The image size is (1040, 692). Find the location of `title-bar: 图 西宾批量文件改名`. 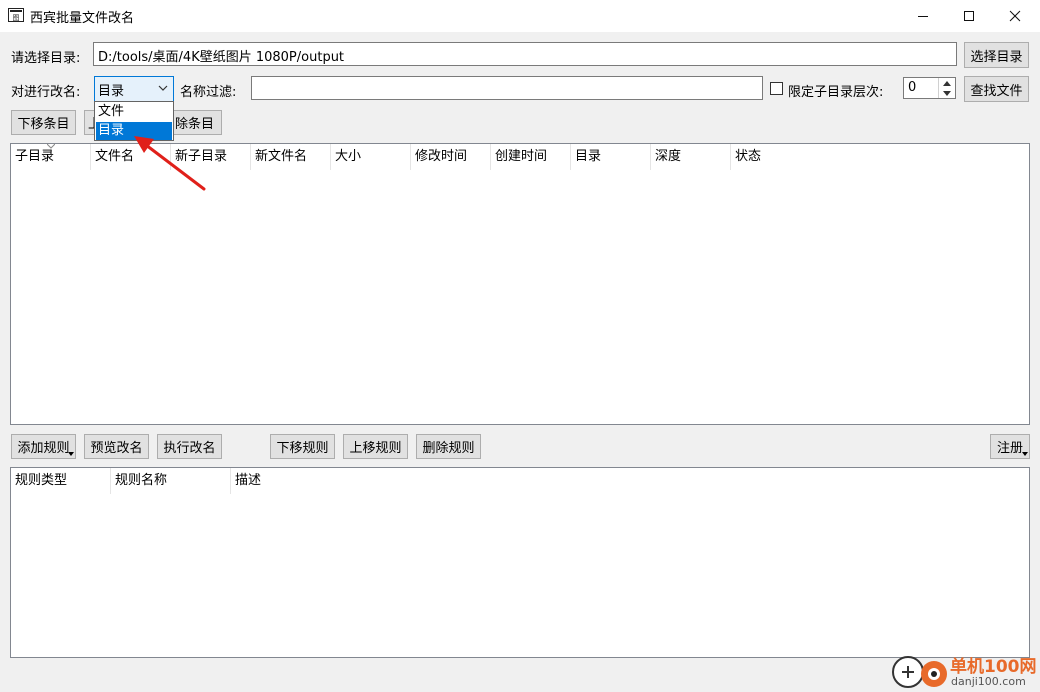

title-bar: 图 西宾批量文件改名 is located at coordinates (520, 16).